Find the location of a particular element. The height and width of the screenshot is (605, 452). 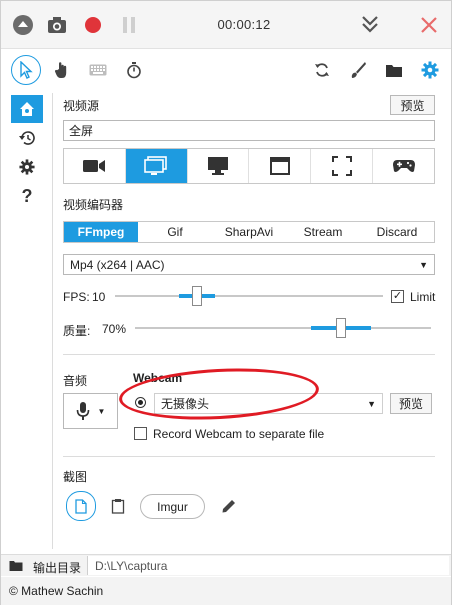

source-window-button is located at coordinates (280, 166).